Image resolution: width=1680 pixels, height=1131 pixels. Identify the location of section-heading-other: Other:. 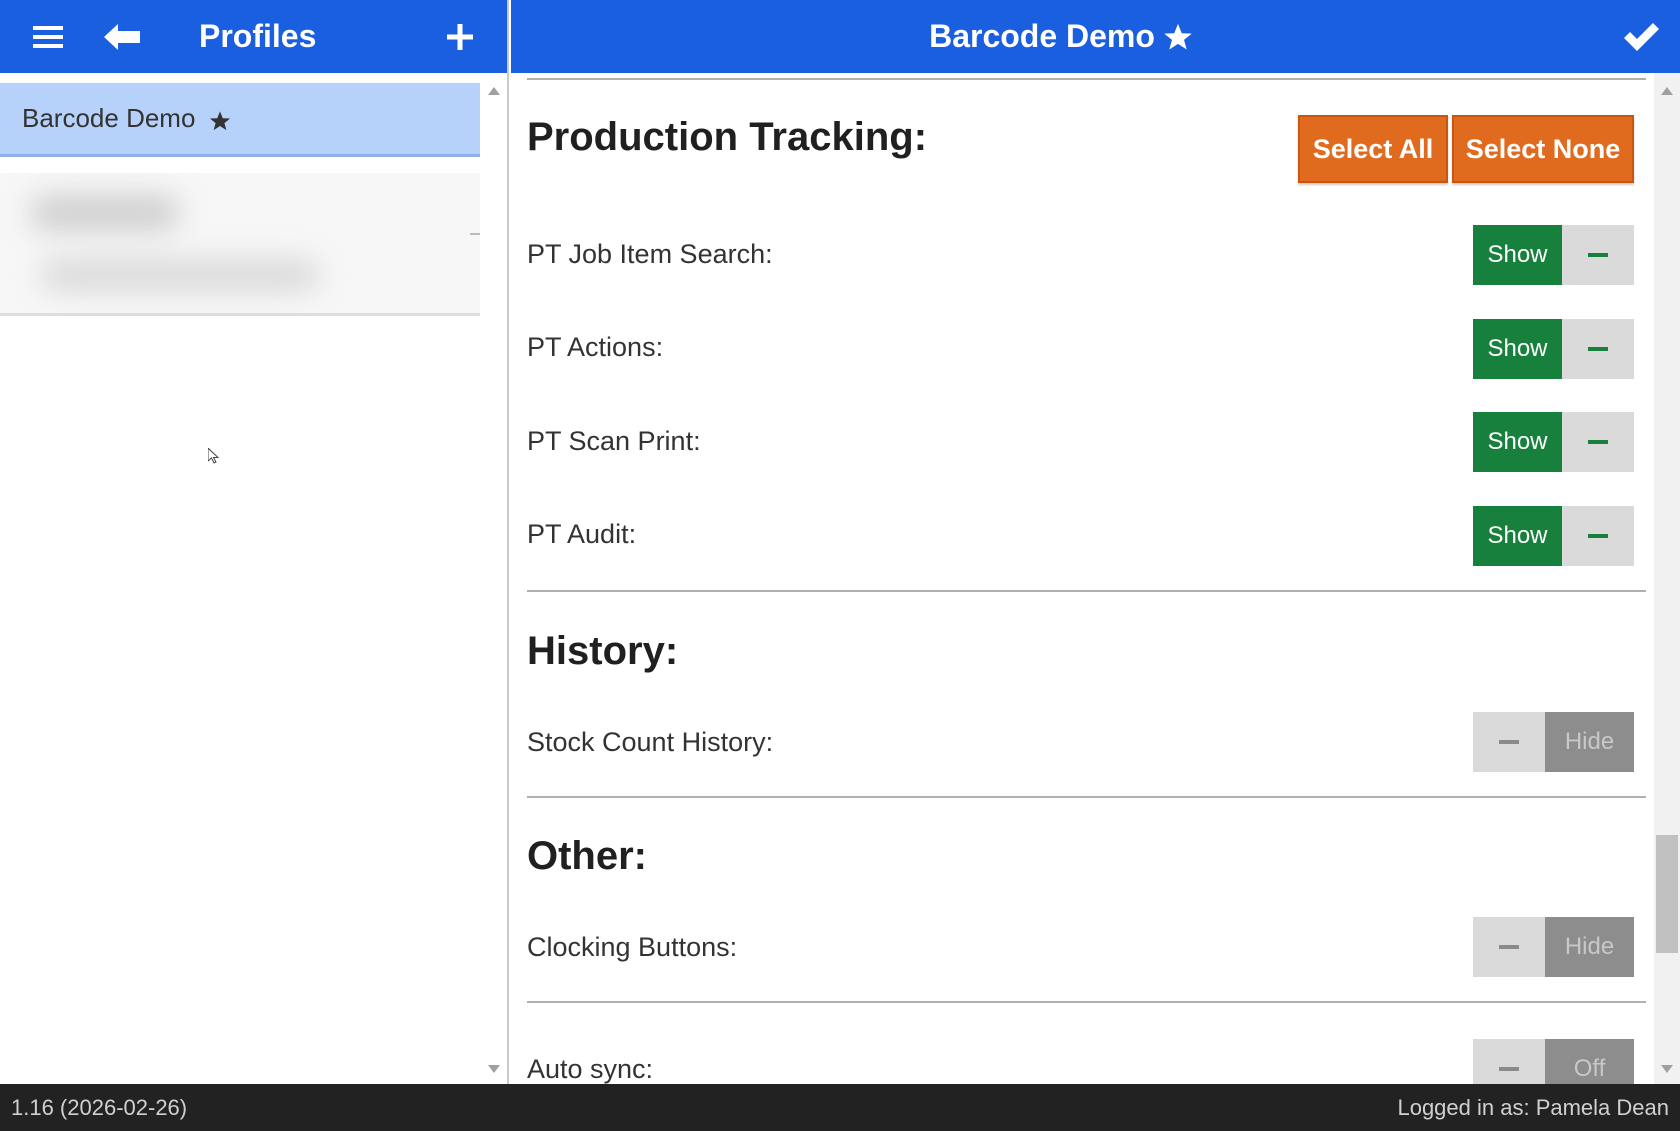
(587, 856).